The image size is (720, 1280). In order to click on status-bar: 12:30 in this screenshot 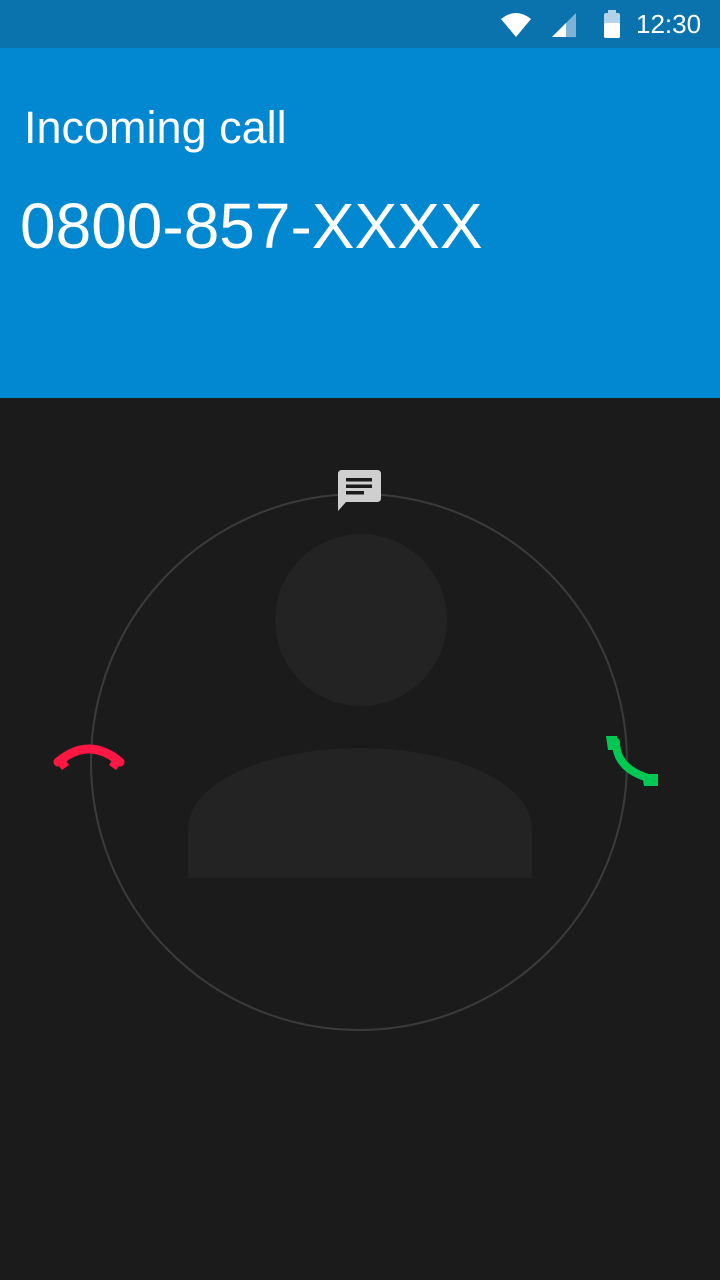, I will do `click(360, 24)`.